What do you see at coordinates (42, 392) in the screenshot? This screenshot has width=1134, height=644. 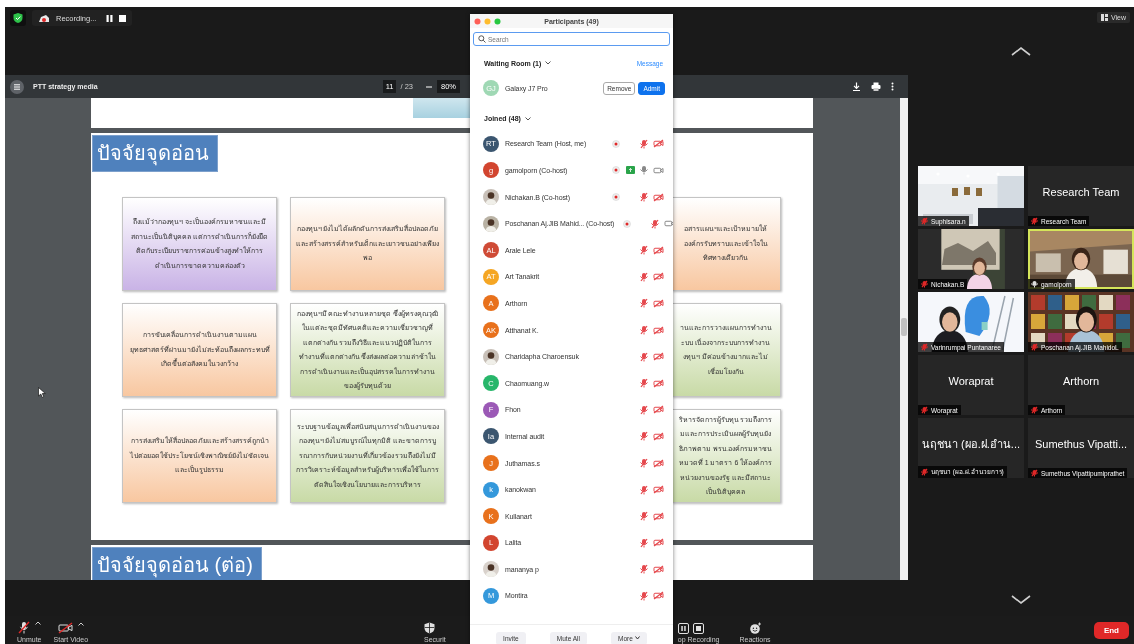 I see `pointer-icon` at bounding box center [42, 392].